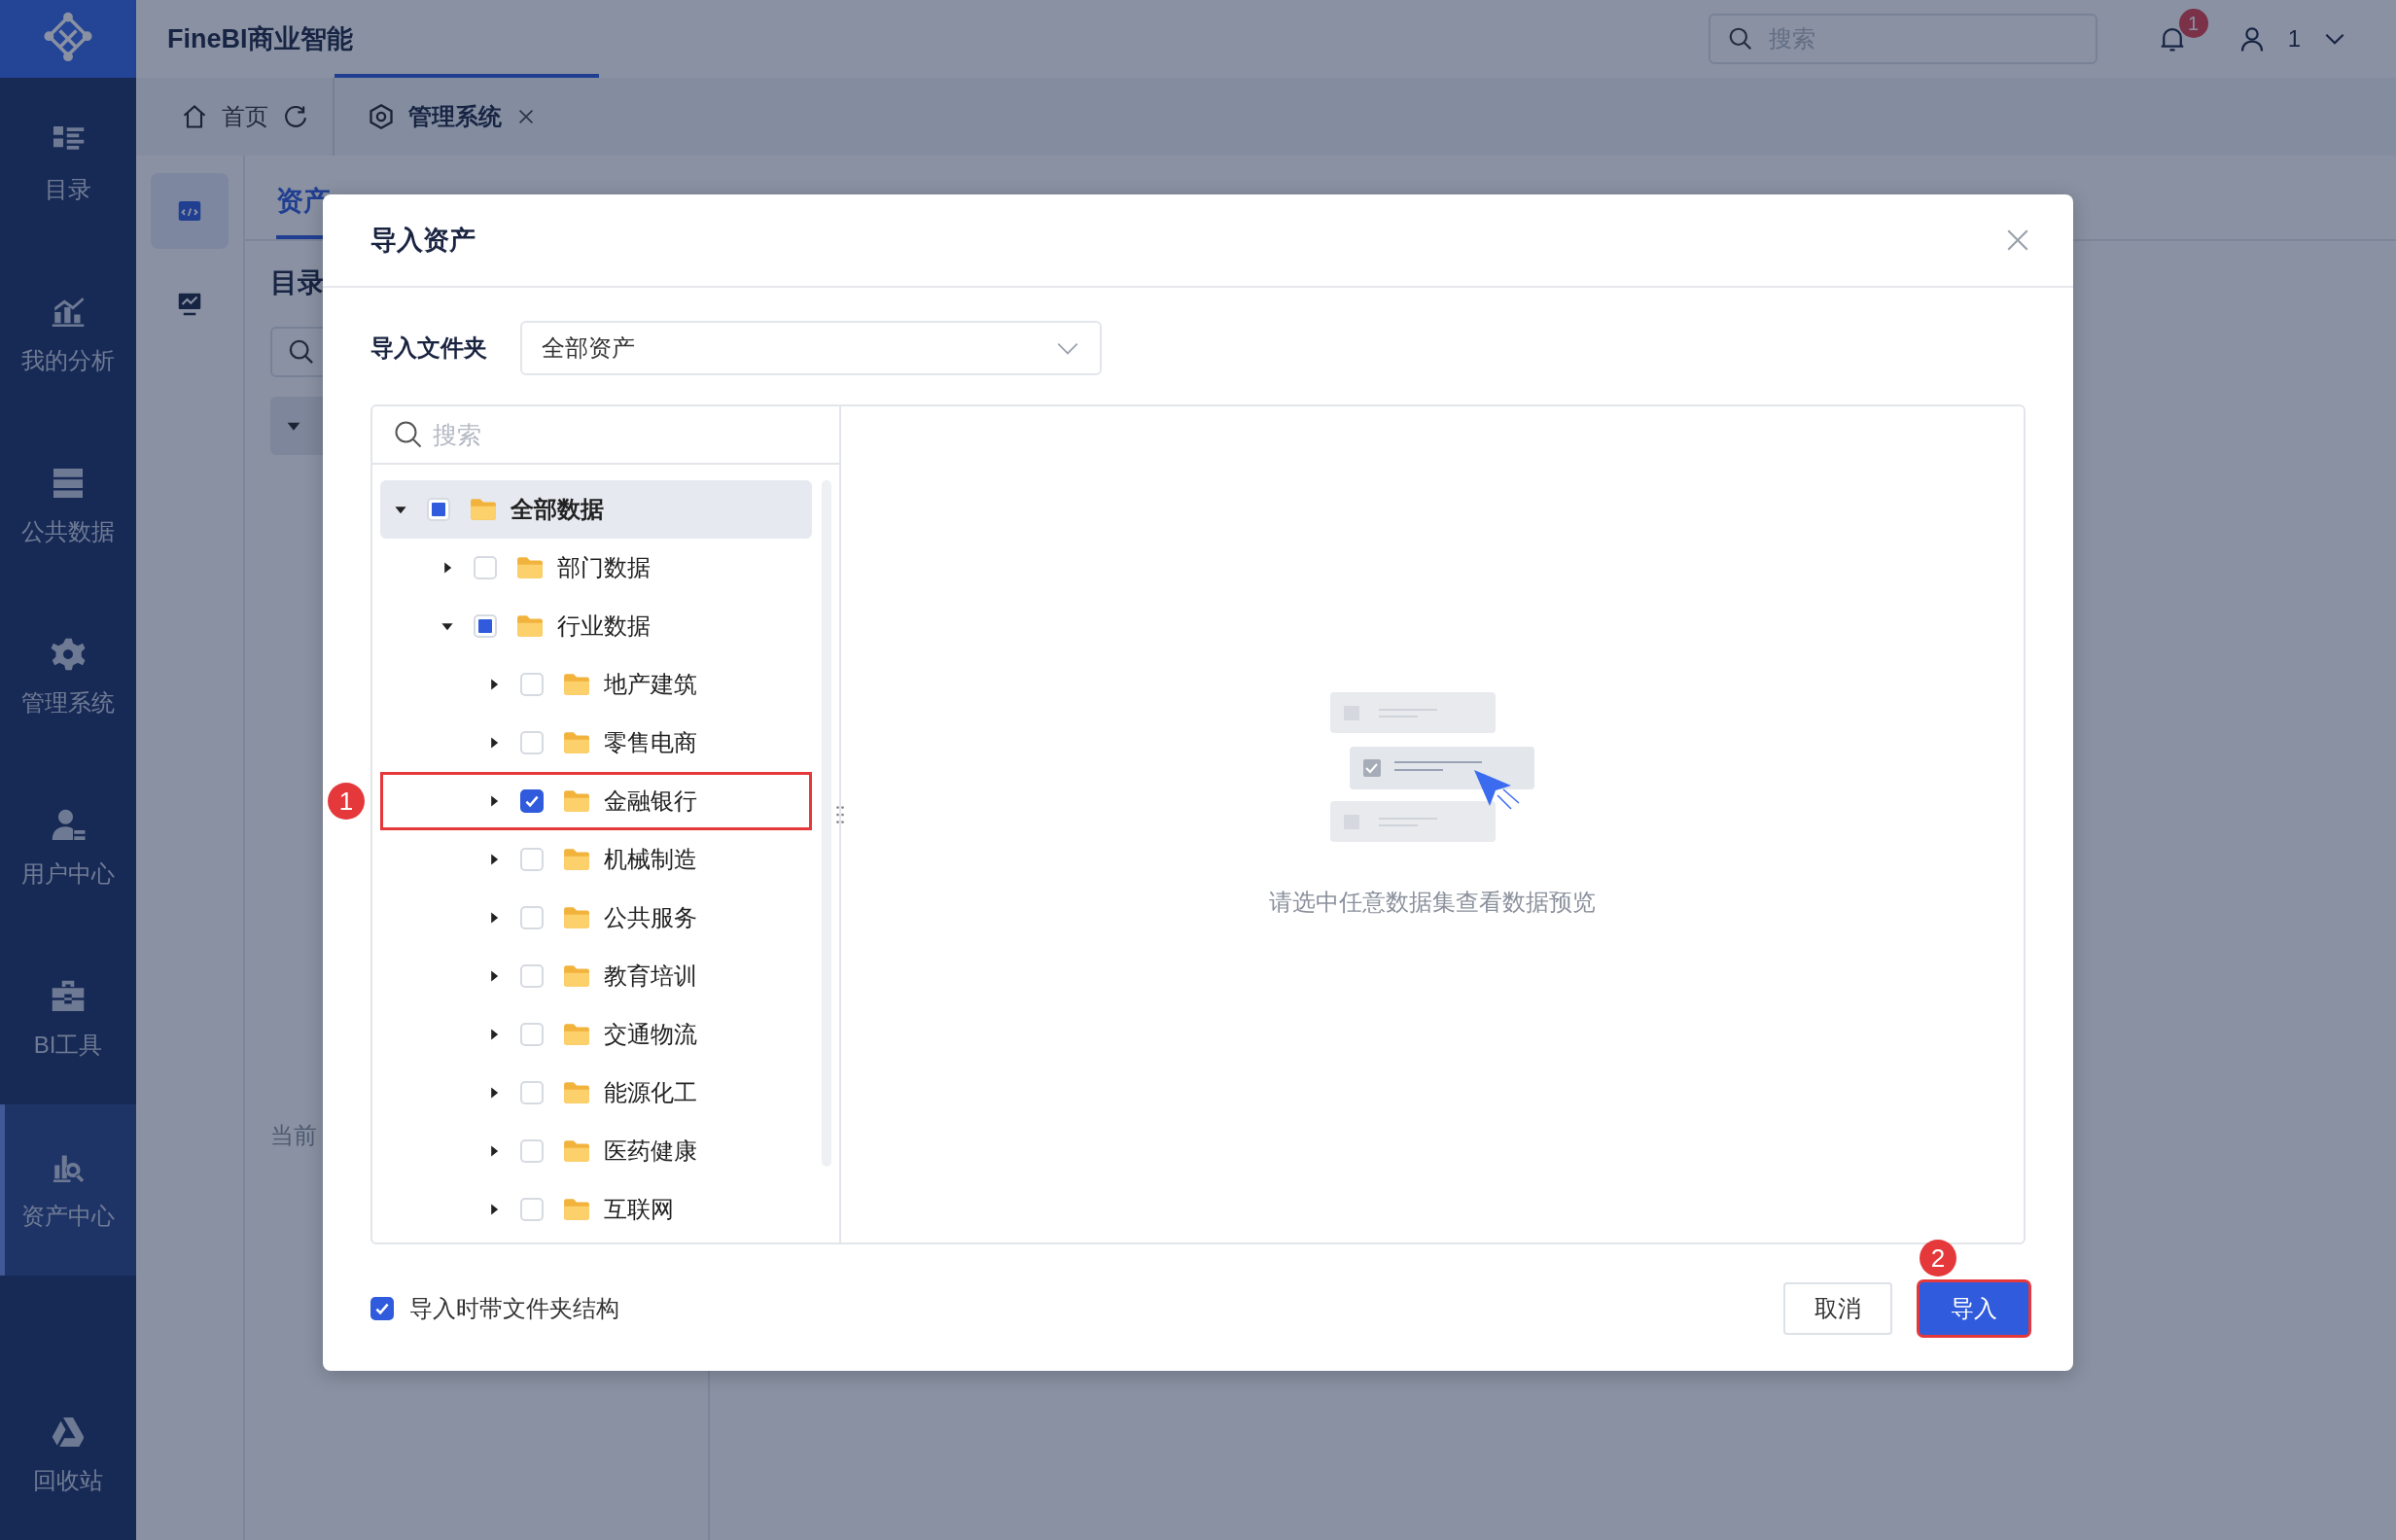 Image resolution: width=2396 pixels, height=1540 pixels. I want to click on tree-row: 交通物流, so click(596, 1034).